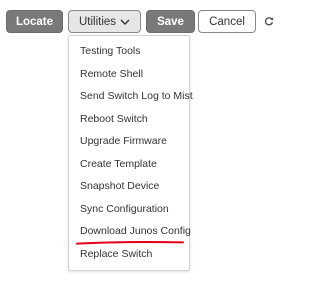 Image resolution: width=320 pixels, height=282 pixels. I want to click on cancel-button: Cancel, so click(227, 21).